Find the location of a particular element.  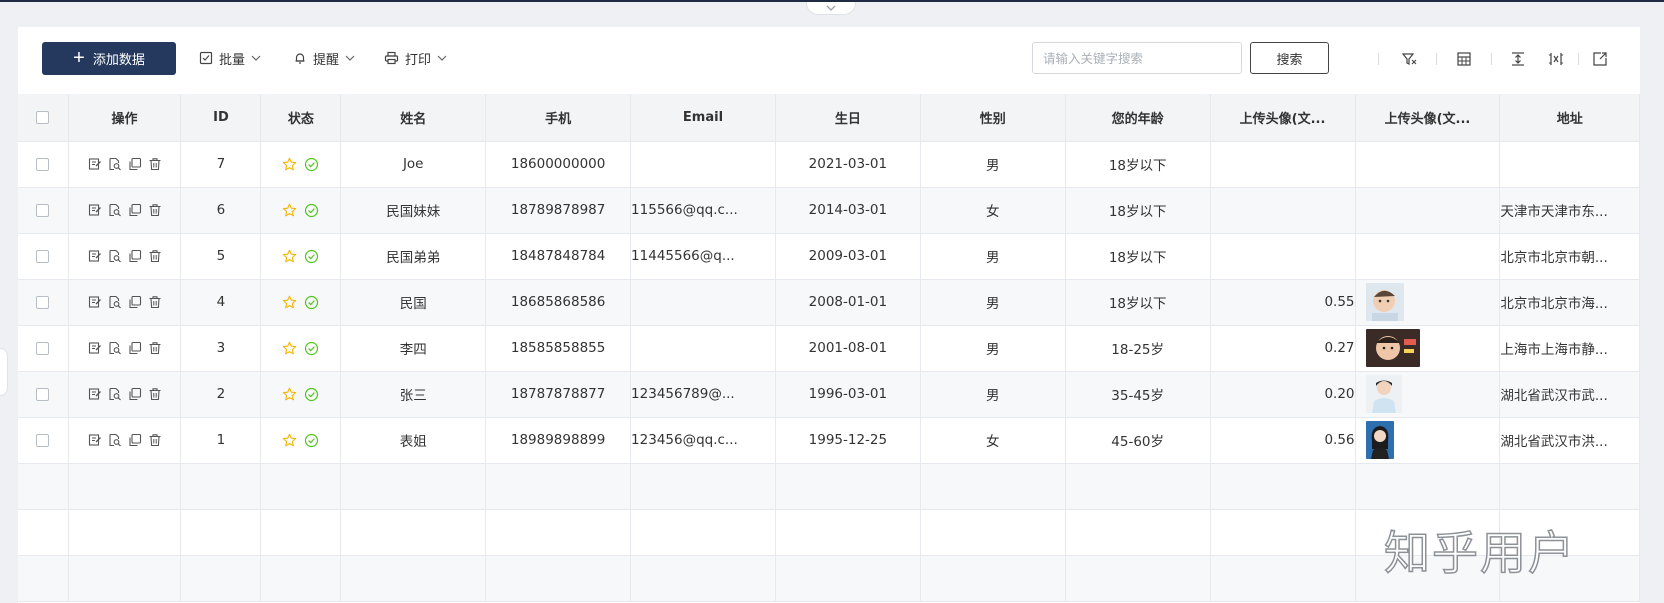

column-header: 生日 is located at coordinates (848, 118).